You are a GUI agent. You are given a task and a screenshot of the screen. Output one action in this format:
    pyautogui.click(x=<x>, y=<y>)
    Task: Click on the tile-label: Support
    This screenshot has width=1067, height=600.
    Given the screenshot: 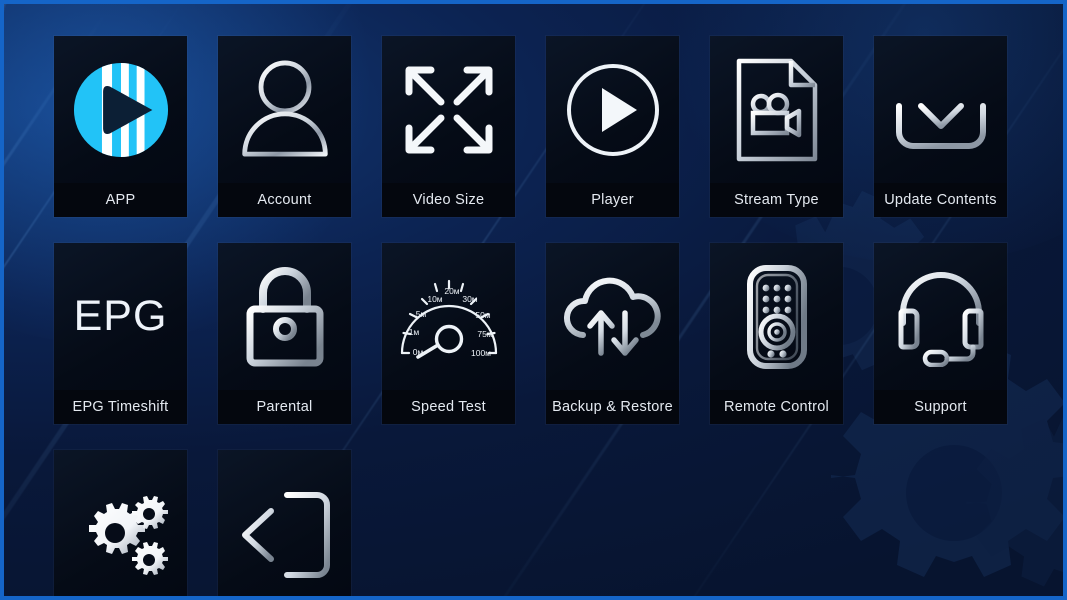 What is the action you would take?
    pyautogui.click(x=940, y=407)
    